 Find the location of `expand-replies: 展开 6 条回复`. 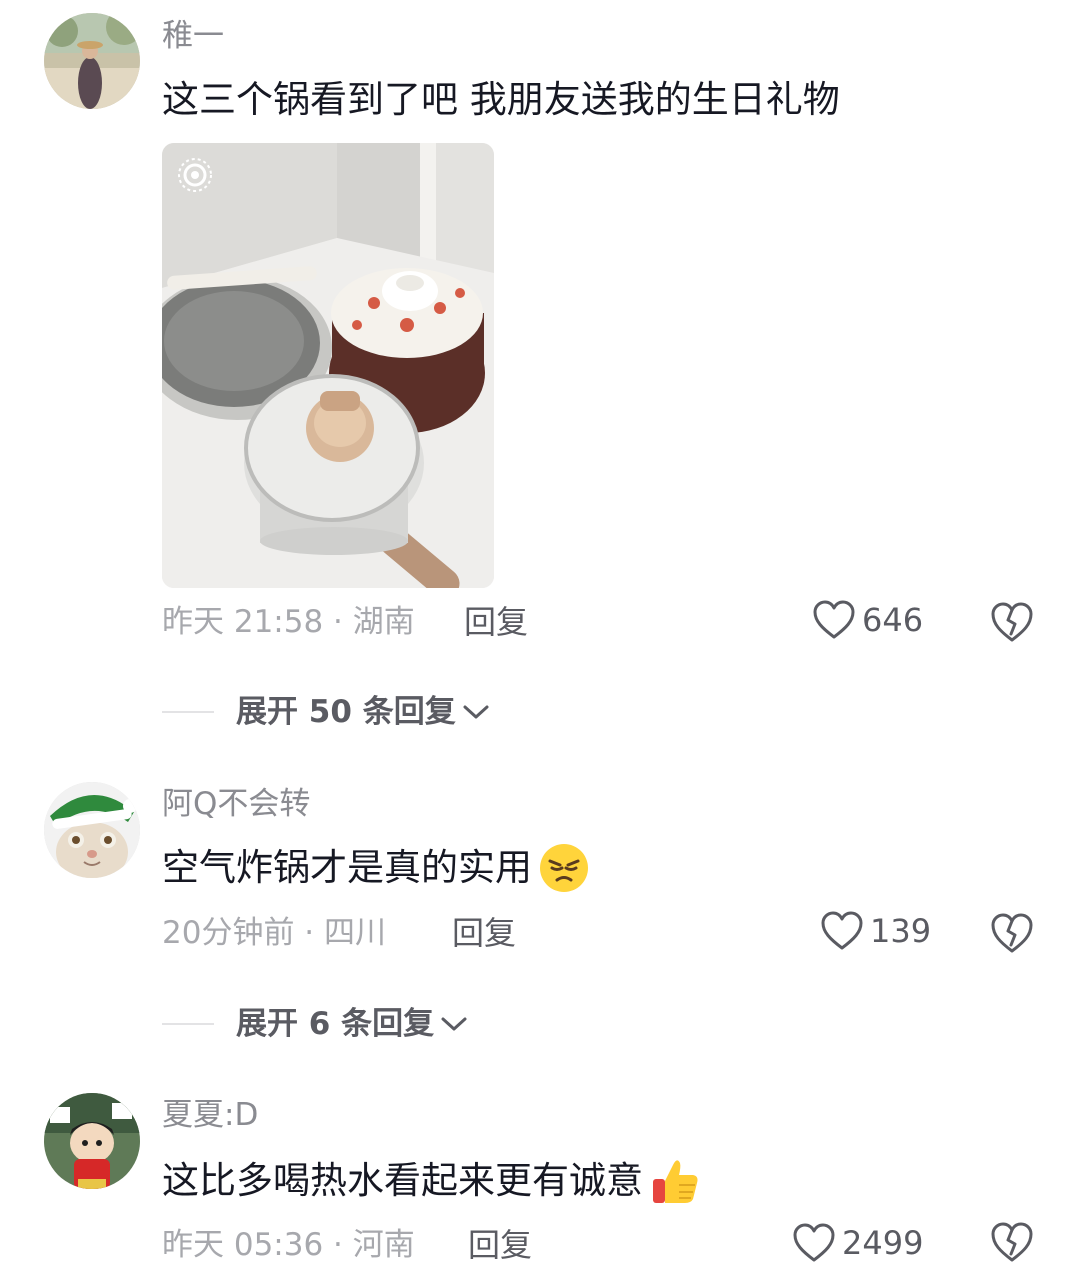

expand-replies: 展开 6 条回复 is located at coordinates (315, 1024).